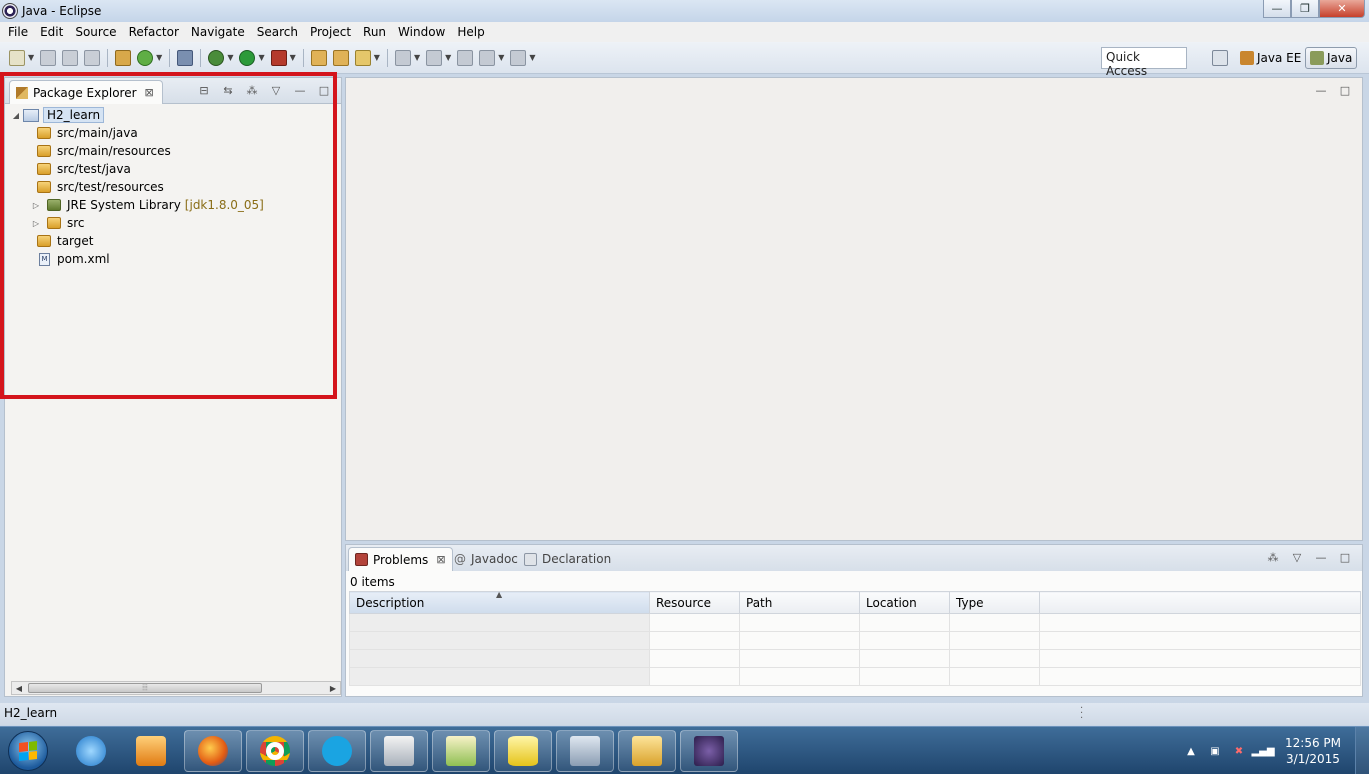 The height and width of the screenshot is (774, 1369). Describe the element at coordinates (374, 32) in the screenshot. I see `menu-run: Run` at that location.